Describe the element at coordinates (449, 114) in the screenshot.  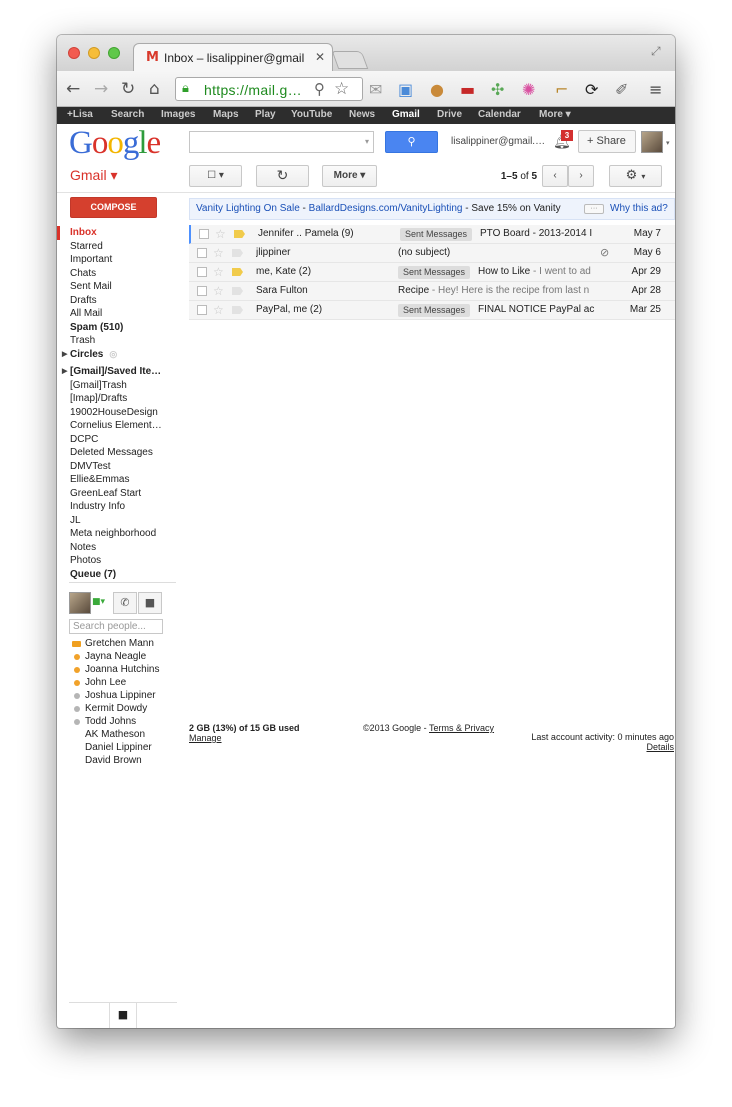
I see `gbar-item-drive: Drive` at that location.